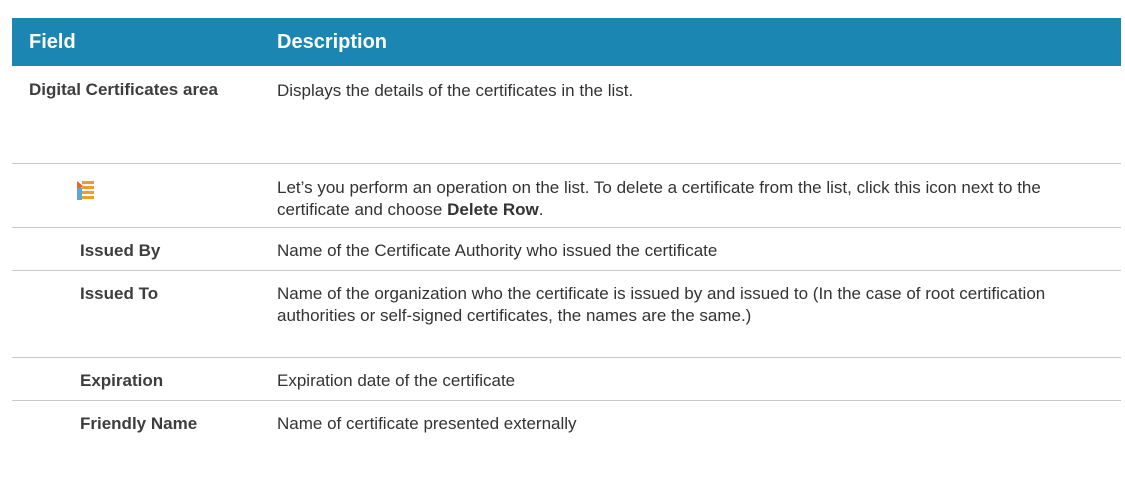 The image size is (1125, 486). Describe the element at coordinates (139, 115) in the screenshot. I see `field-cell-digital-certificates-area: Digital Certificates area` at that location.